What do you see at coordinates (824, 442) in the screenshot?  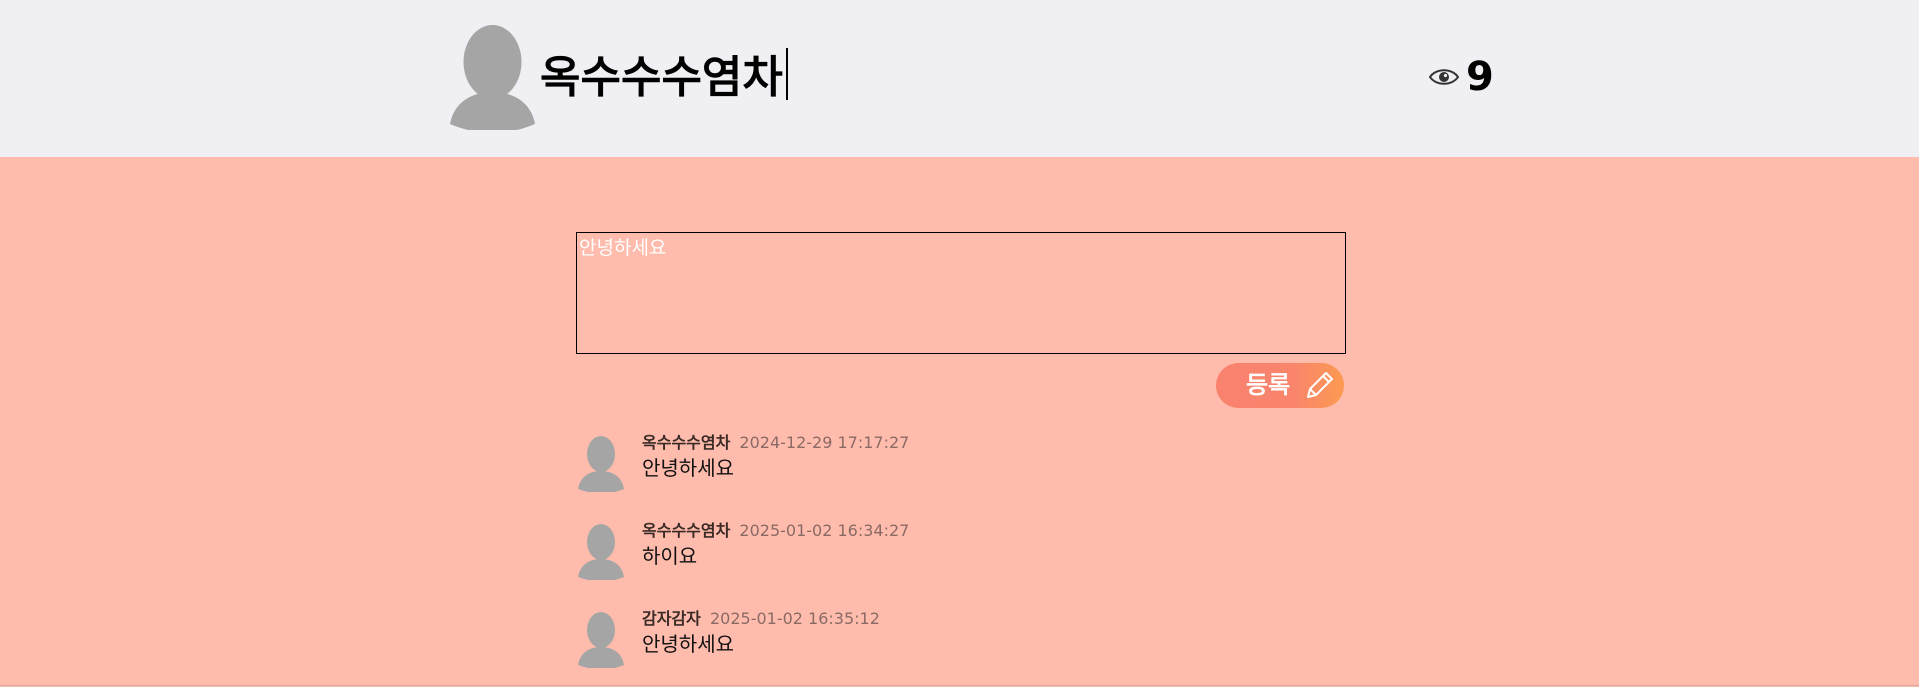 I see `comment-time: 2024-12-29 17:17:27` at bounding box center [824, 442].